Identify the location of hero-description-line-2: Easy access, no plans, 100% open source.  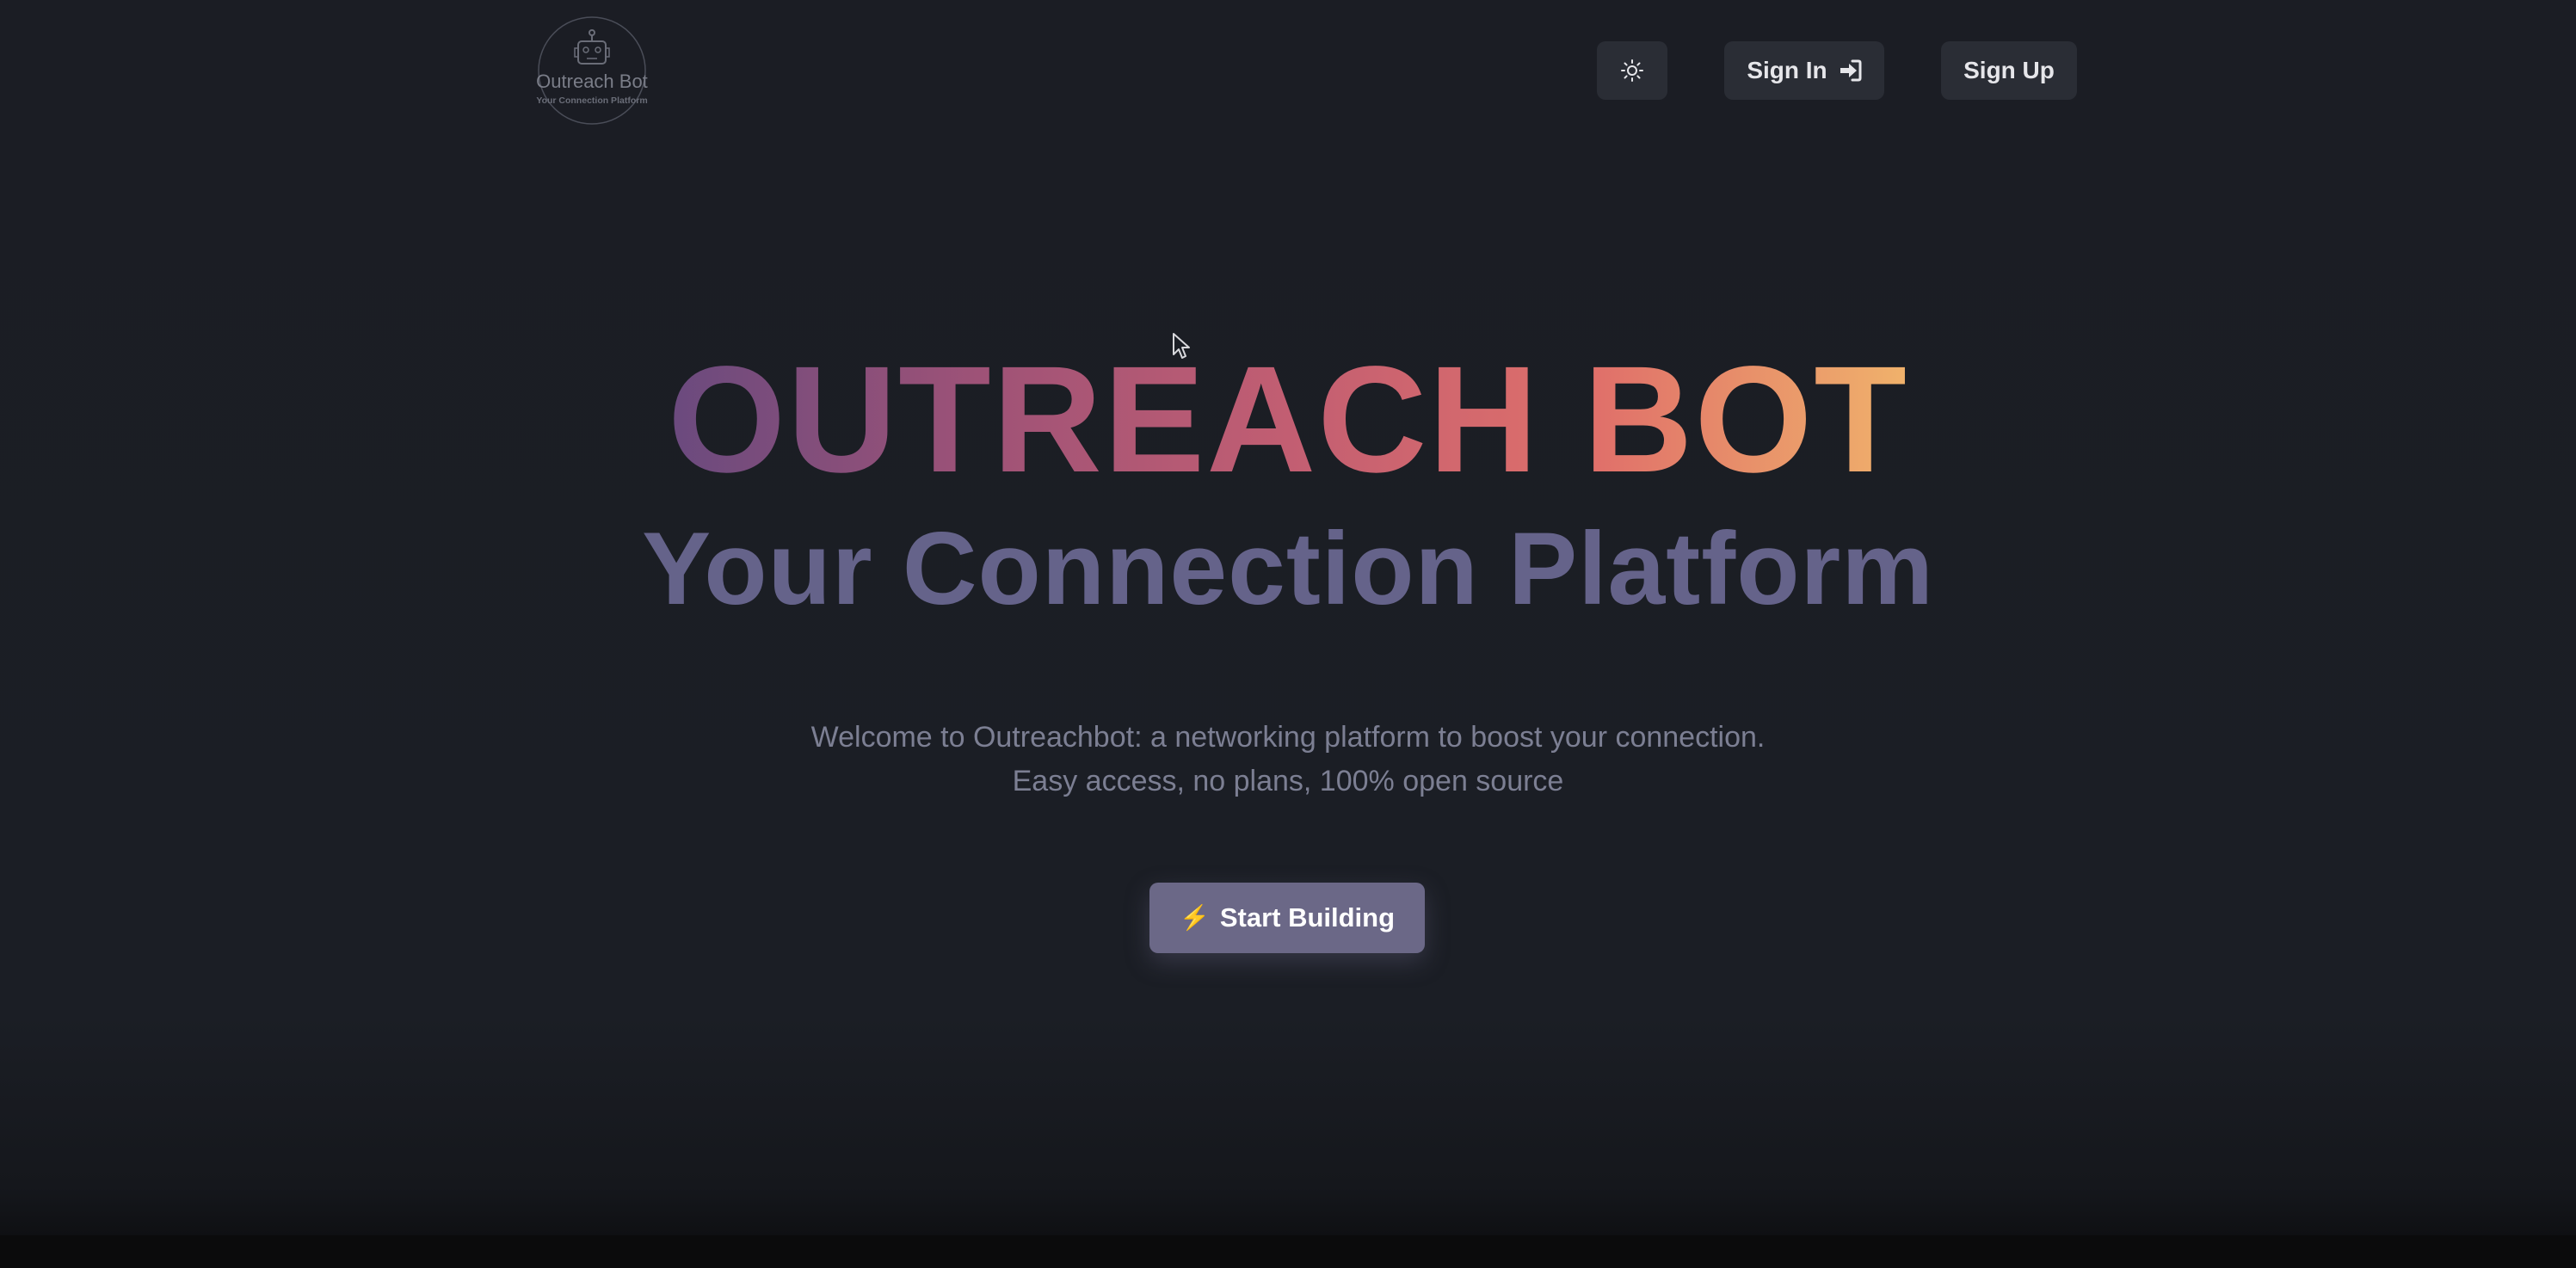
(1288, 781).